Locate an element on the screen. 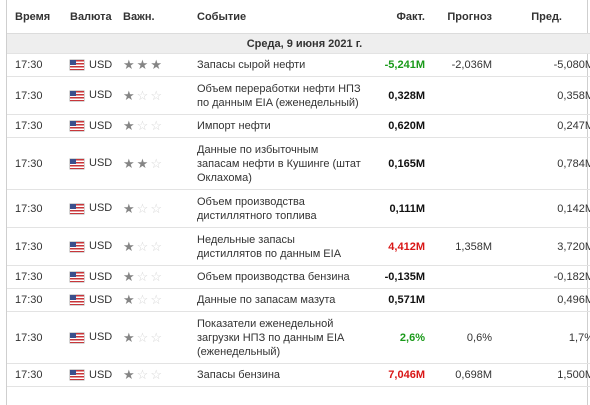 Image resolution: width=590 pixels, height=405 pixels. event-name-cell: Объем производства бензина is located at coordinates (281, 277).